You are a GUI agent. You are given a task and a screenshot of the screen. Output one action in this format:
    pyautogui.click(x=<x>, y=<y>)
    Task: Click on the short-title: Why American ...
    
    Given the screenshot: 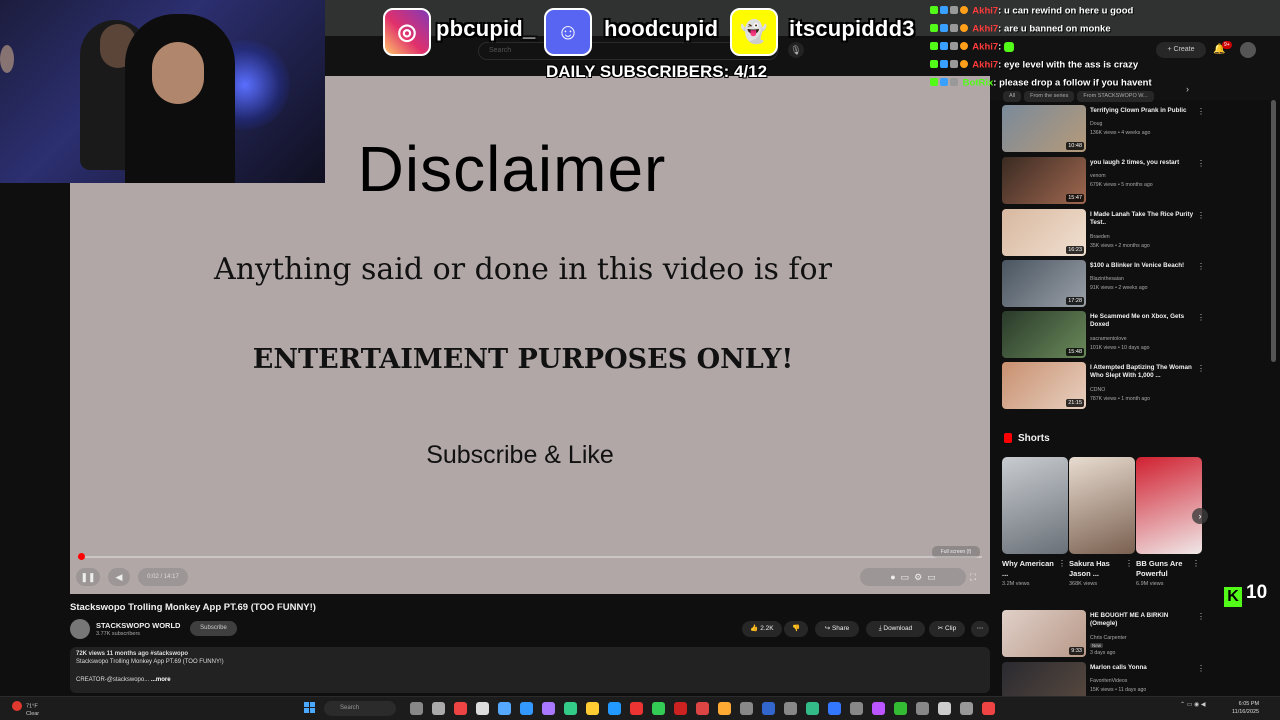 What is the action you would take?
    pyautogui.click(x=1031, y=569)
    